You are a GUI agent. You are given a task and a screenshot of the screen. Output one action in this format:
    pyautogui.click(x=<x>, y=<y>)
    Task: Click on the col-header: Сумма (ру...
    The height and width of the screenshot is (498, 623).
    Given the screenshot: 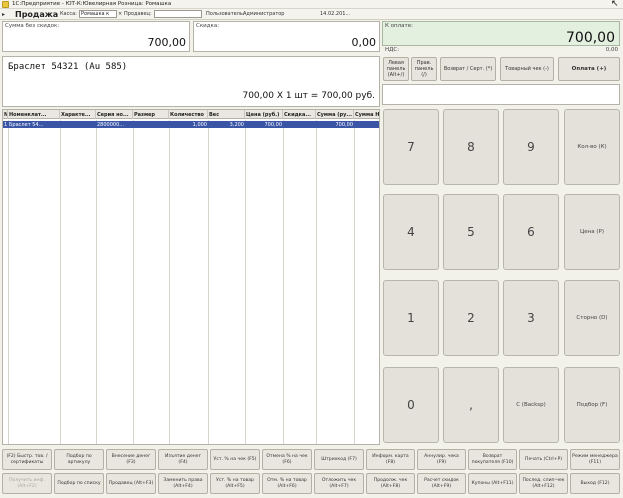 What is the action you would take?
    pyautogui.click(x=335, y=114)
    